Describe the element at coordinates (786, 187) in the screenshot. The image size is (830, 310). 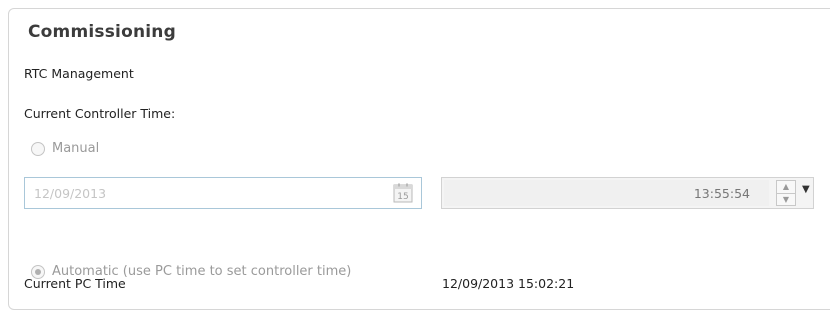
I see `spin-up-icon: ▲` at that location.